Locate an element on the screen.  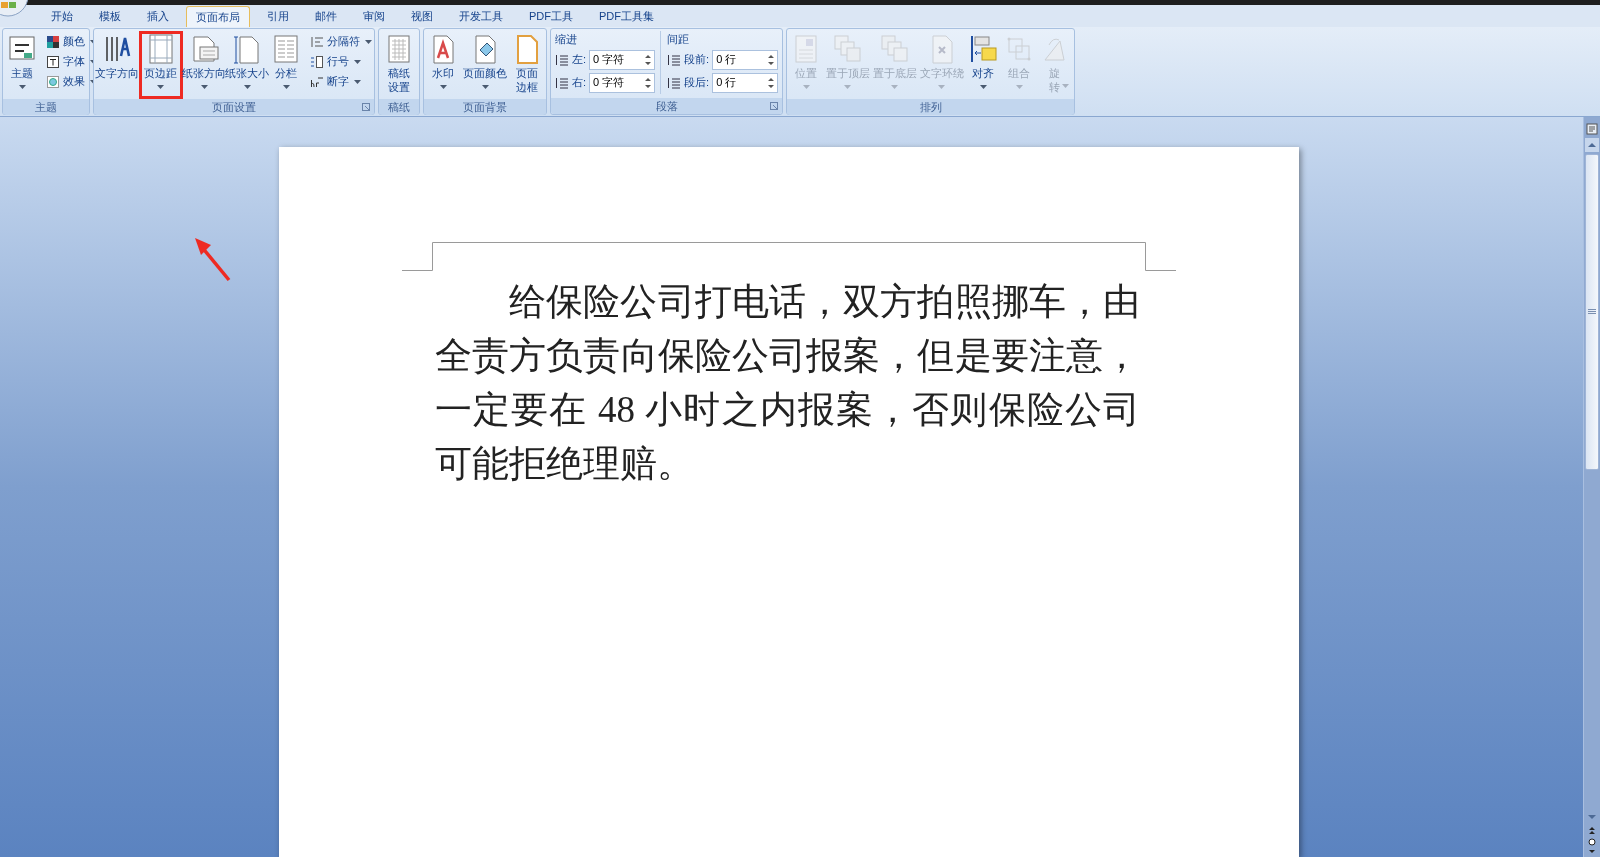
field-label: 左: is located at coordinates (579, 60).